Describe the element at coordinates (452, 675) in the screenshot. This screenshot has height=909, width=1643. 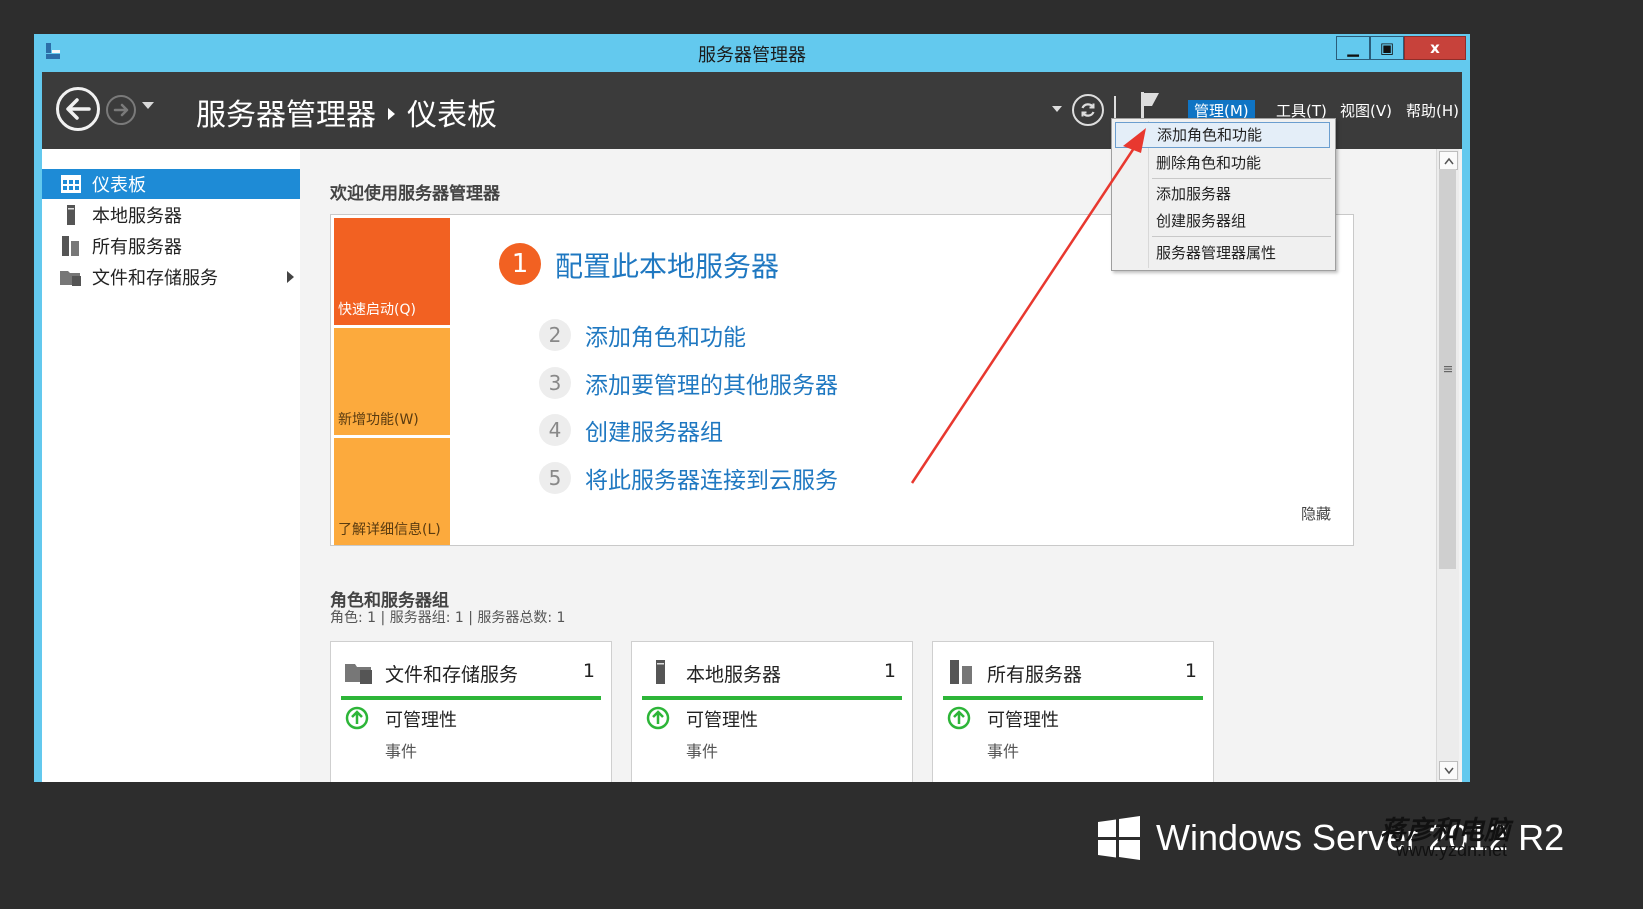
I see `card-title: 文件和存储服务` at that location.